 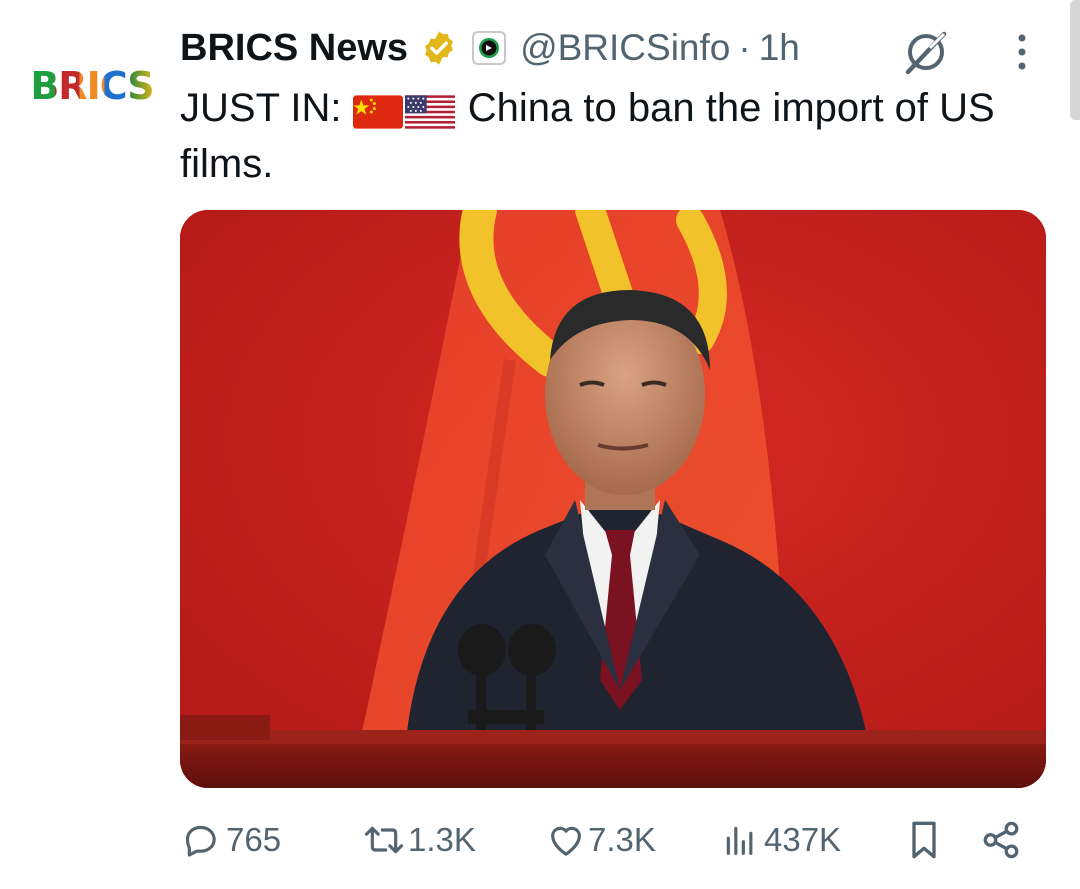 What do you see at coordinates (261, 108) in the screenshot?
I see `tweet-text-prefix: JUST IN:` at bounding box center [261, 108].